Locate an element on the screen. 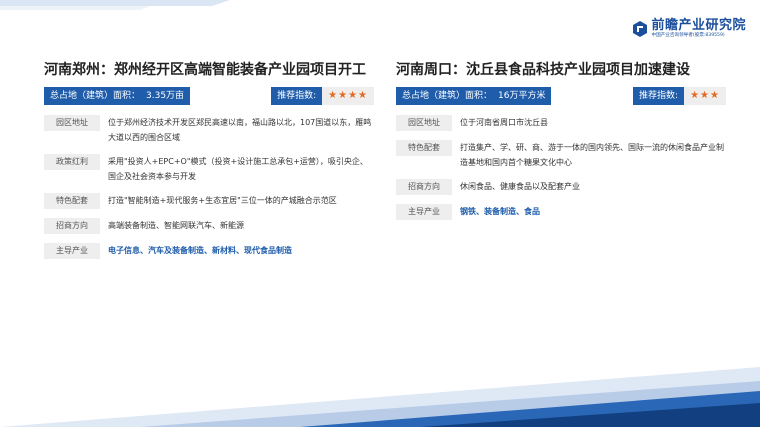 The width and height of the screenshot is (760, 427). info-row: 招商方向 高端装备制造、智能网联汽车、新能源 is located at coordinates (209, 226).